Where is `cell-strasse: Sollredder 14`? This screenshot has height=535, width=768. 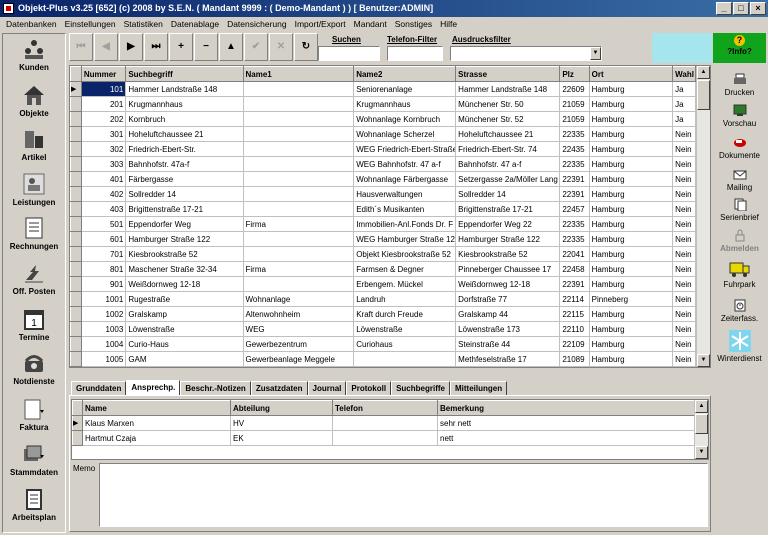
cell-strasse: Sollredder 14 is located at coordinates (508, 194).